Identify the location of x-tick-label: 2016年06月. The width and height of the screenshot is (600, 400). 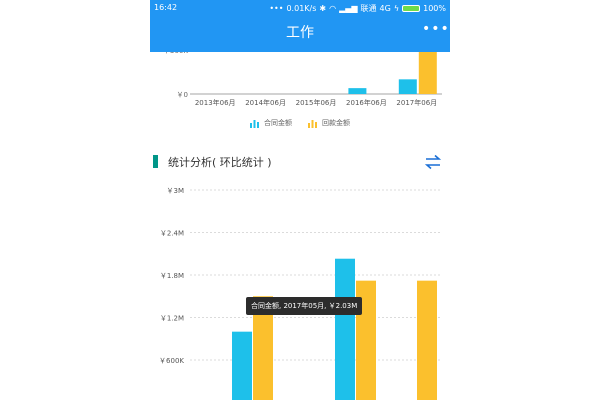
(366, 102).